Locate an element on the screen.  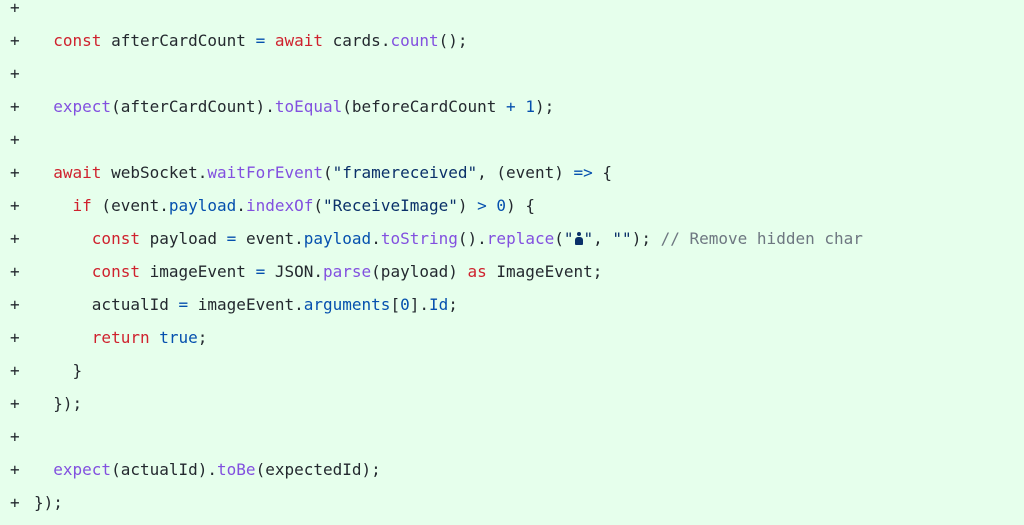
code-token: (). is located at coordinates (472, 238).